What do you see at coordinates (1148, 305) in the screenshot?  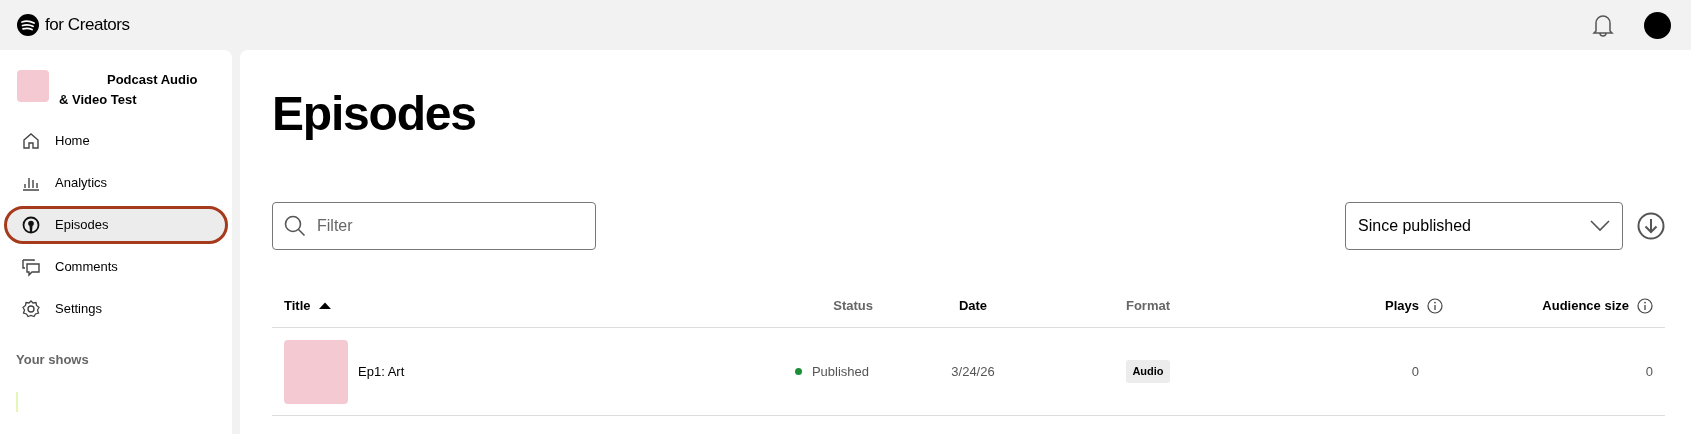 I see `column-header: Format` at bounding box center [1148, 305].